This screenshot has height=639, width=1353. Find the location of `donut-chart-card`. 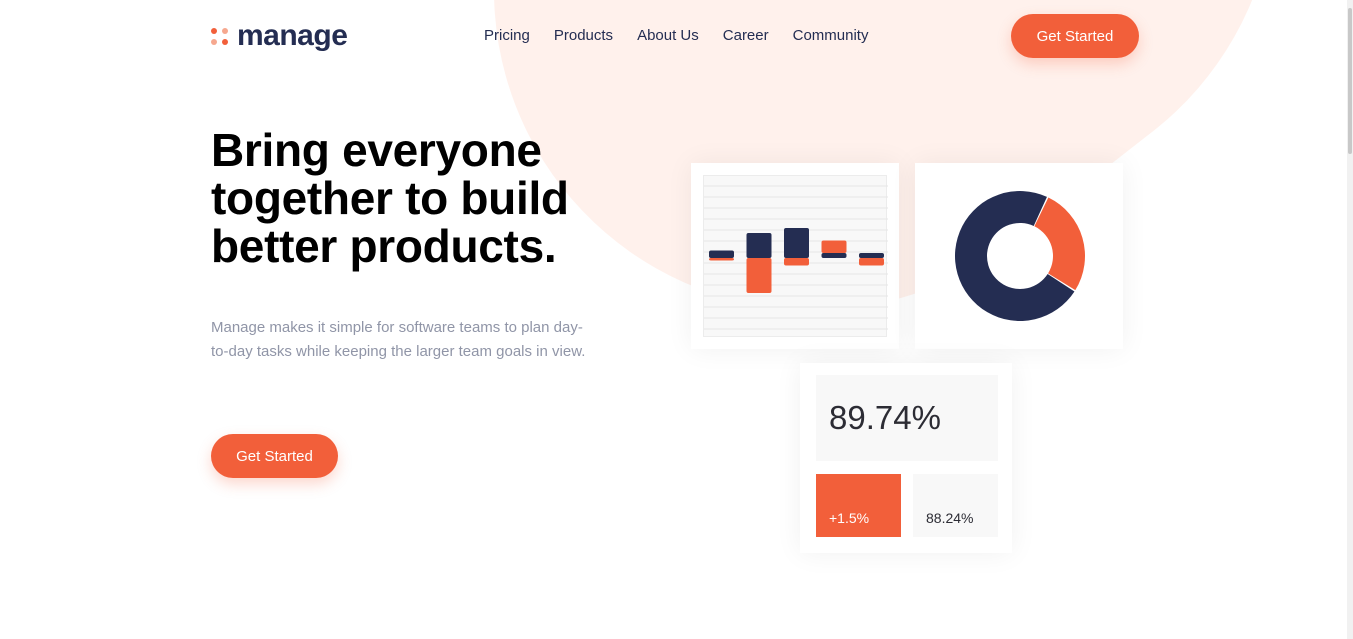

donut-chart-card is located at coordinates (1019, 256).